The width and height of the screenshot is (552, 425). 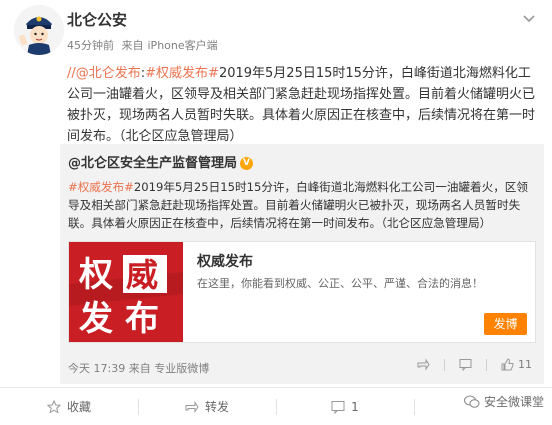 I want to click on repost-footer: 今天 17:39 来自 专业版微博 11, so click(x=303, y=367).